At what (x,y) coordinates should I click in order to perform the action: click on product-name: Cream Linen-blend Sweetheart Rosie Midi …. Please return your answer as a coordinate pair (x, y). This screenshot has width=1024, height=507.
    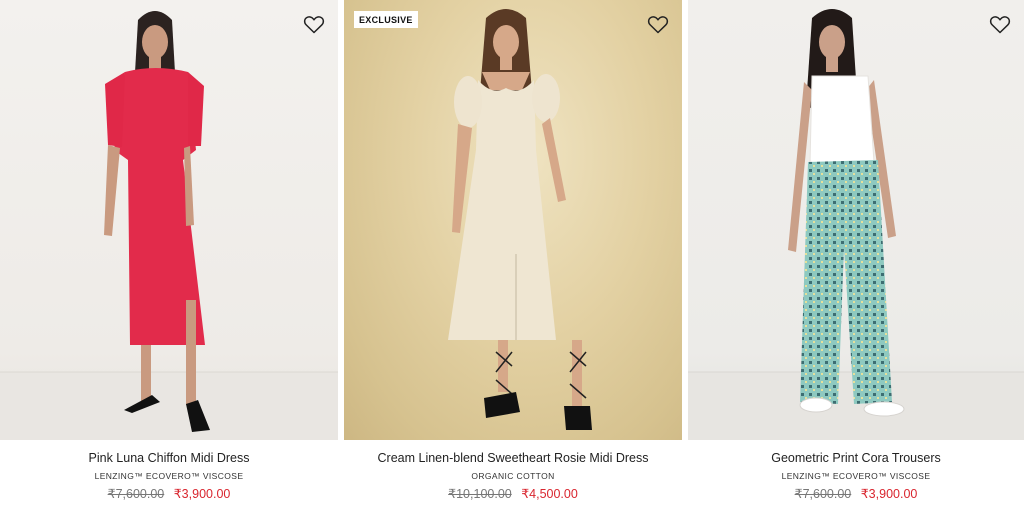
    Looking at the image, I should click on (513, 458).